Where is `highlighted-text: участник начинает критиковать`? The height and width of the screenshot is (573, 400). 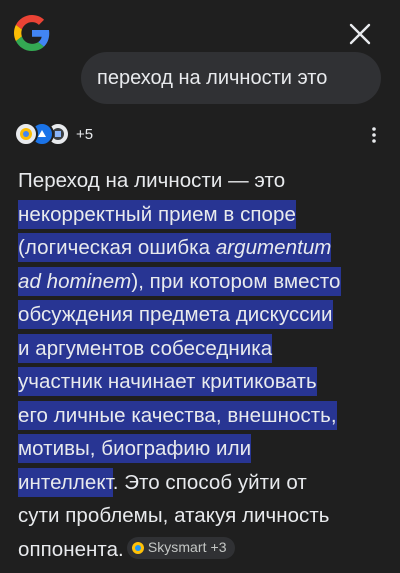 highlighted-text: участник начинает критиковать is located at coordinates (167, 381).